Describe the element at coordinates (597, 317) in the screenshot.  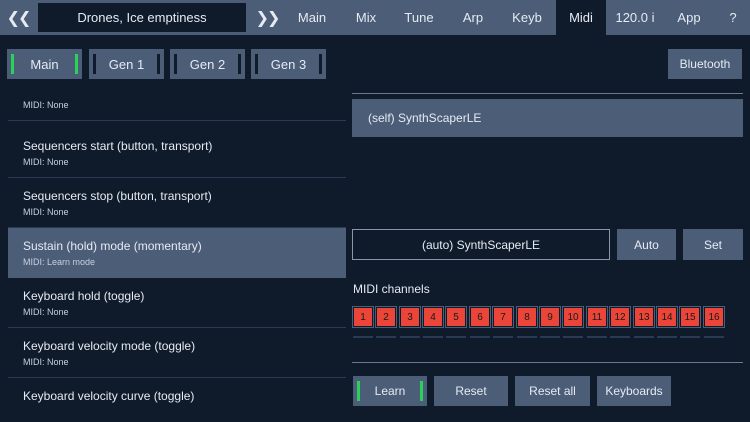
I see `midi-channel-toggle: 11` at that location.